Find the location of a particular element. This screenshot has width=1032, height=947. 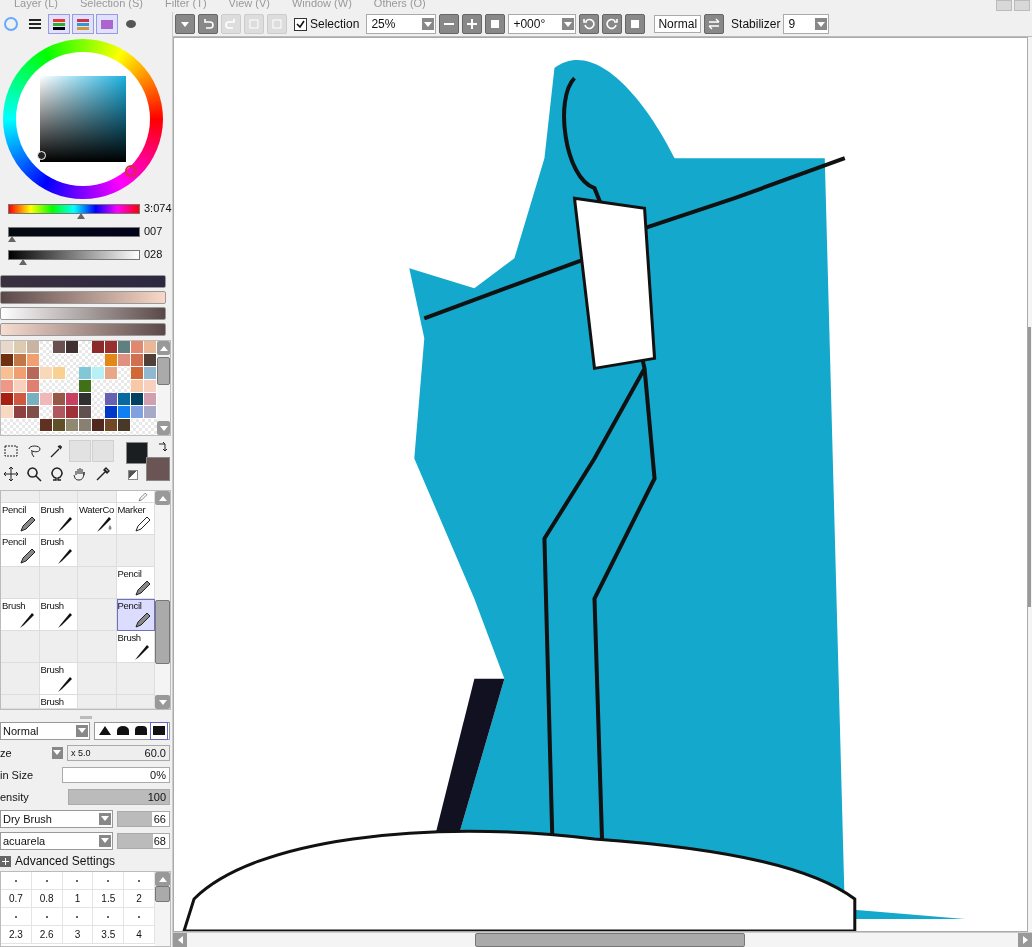

flip-button is located at coordinates (714, 24).